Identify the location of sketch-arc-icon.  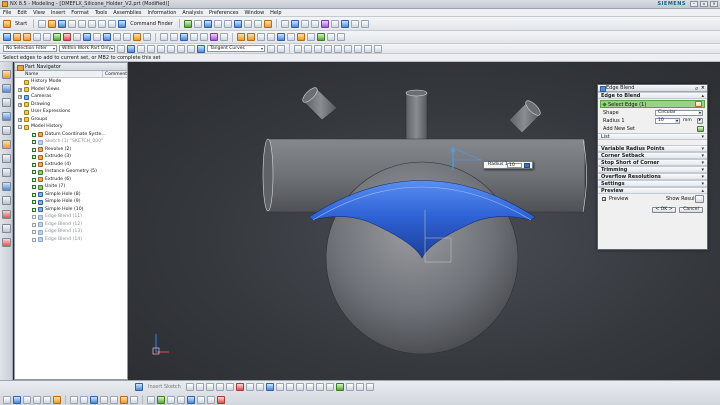
(209, 387).